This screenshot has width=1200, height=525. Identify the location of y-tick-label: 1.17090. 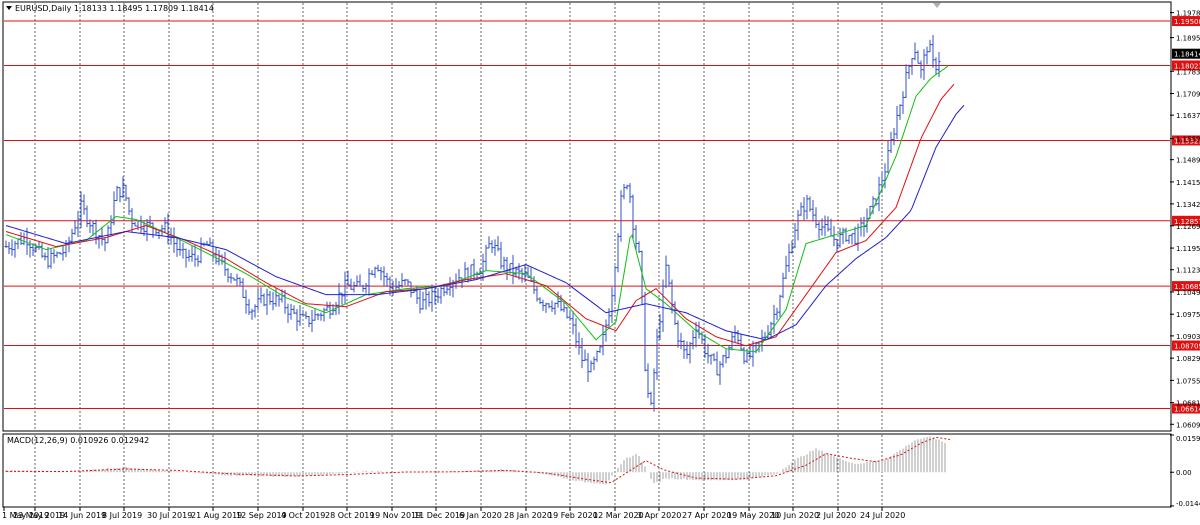
(1188, 95).